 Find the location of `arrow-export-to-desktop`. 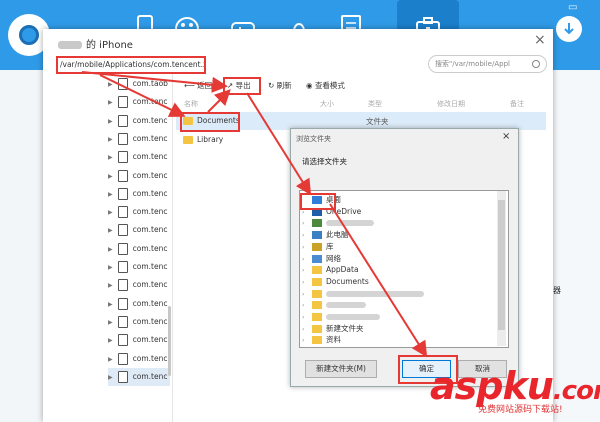

arrow-export-to-desktop is located at coordinates (279, 144).